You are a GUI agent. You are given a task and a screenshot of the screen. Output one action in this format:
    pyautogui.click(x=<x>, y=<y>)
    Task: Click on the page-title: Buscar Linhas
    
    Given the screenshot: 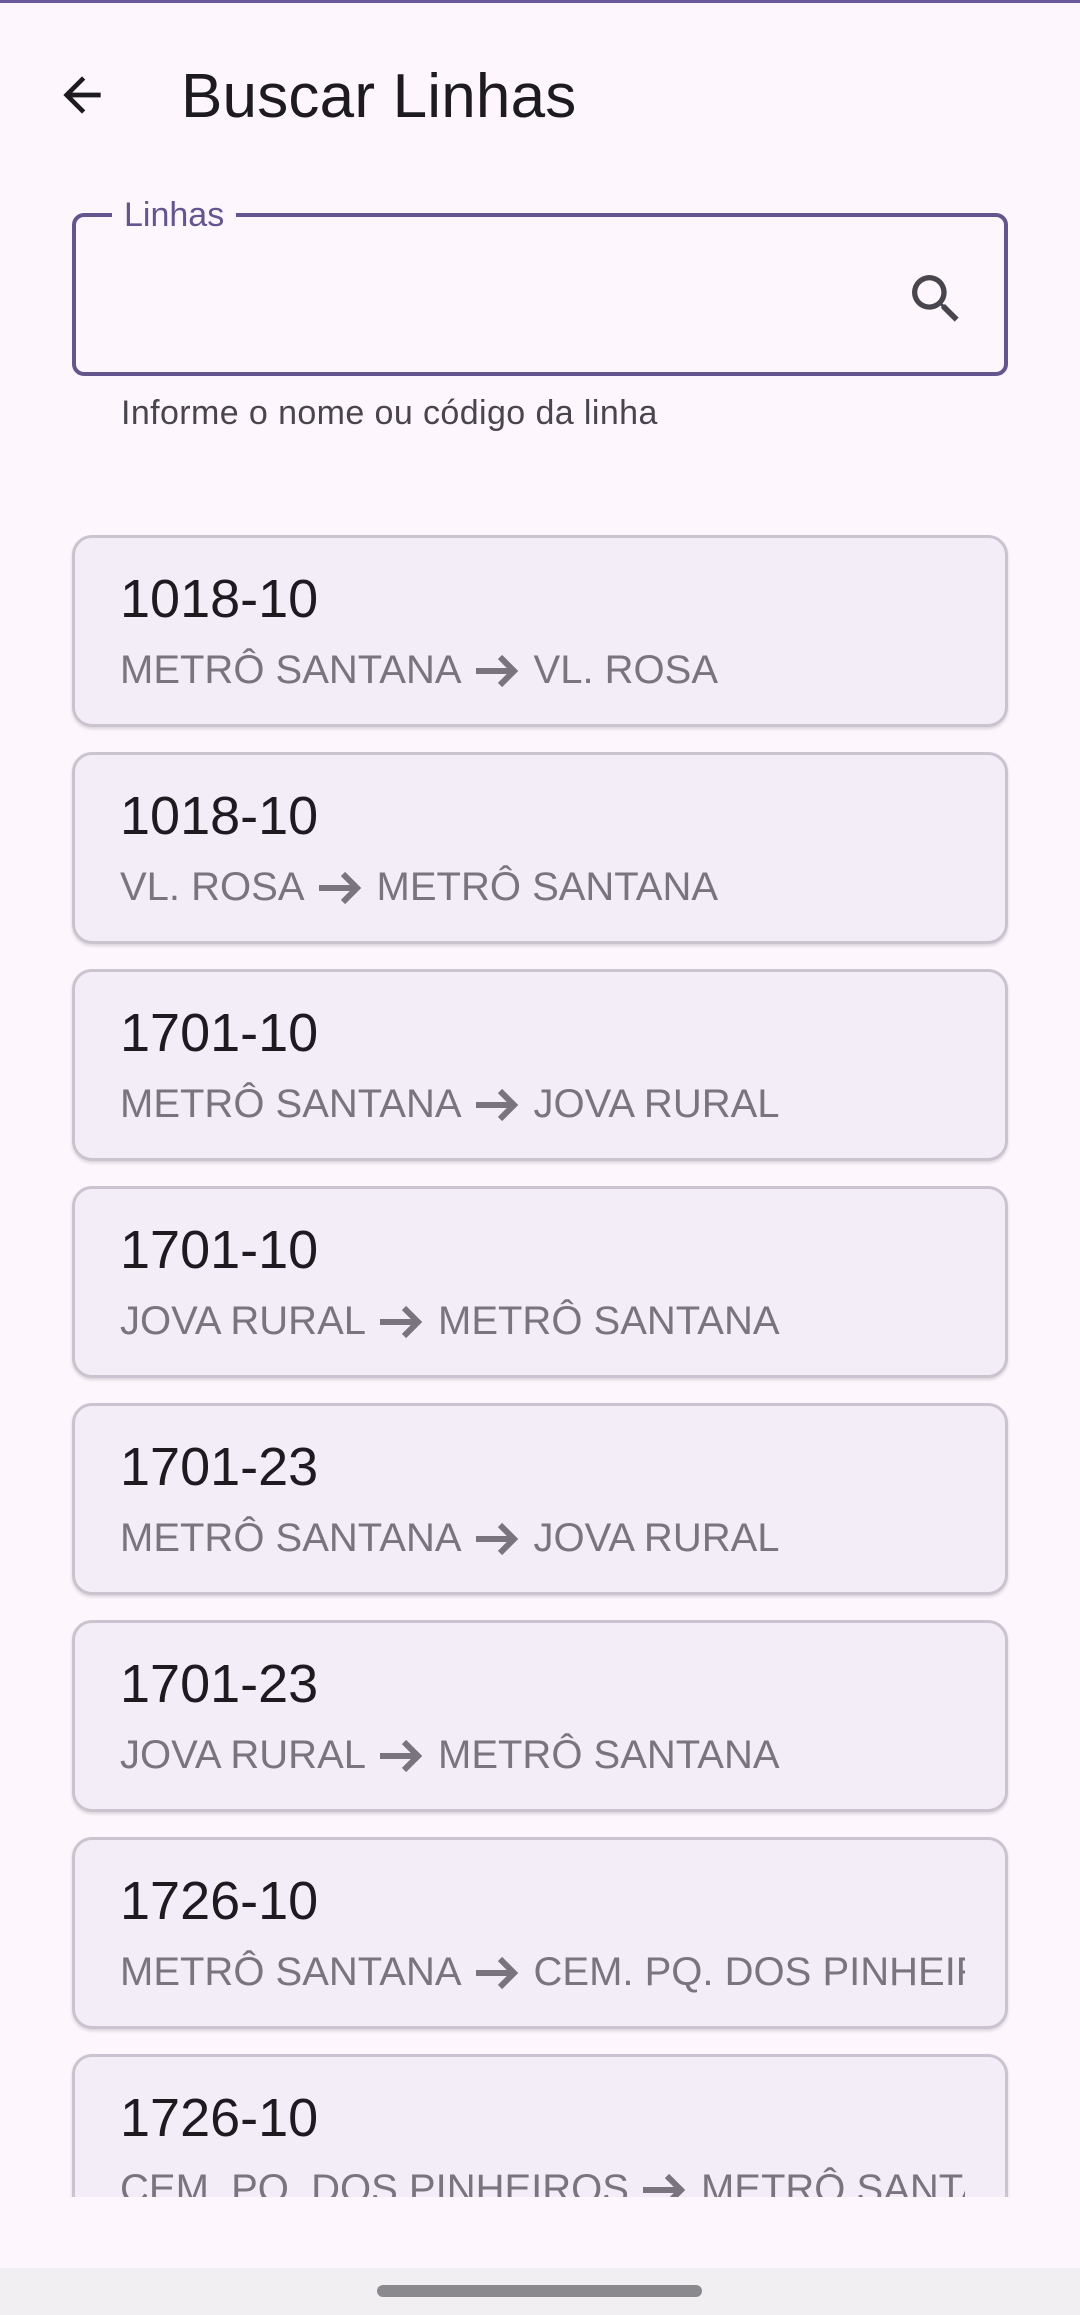 What is the action you would take?
    pyautogui.click(x=379, y=96)
    